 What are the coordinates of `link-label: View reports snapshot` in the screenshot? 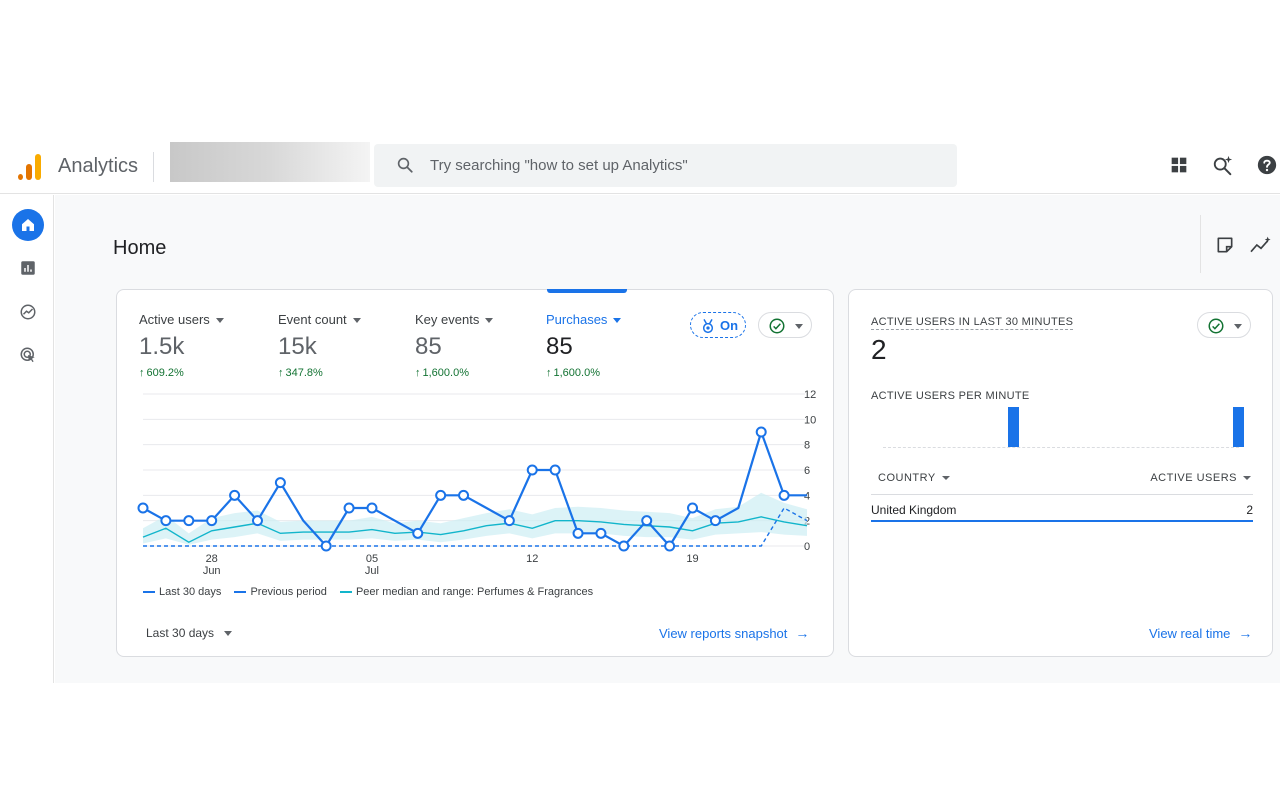 It's located at (723, 633).